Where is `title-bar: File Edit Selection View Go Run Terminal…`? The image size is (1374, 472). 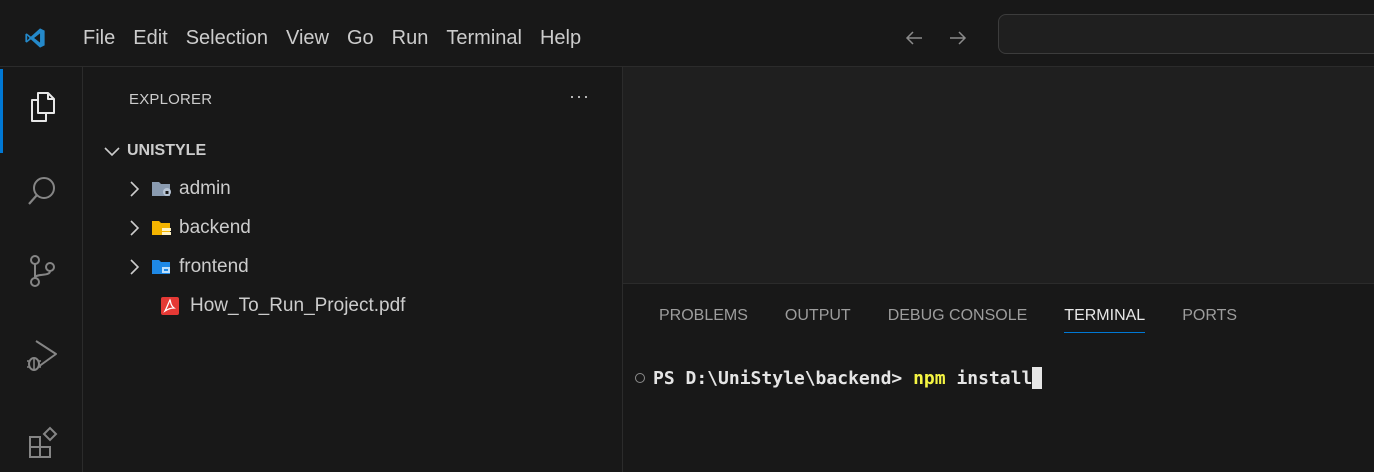 title-bar: File Edit Selection View Go Run Terminal… is located at coordinates (687, 33).